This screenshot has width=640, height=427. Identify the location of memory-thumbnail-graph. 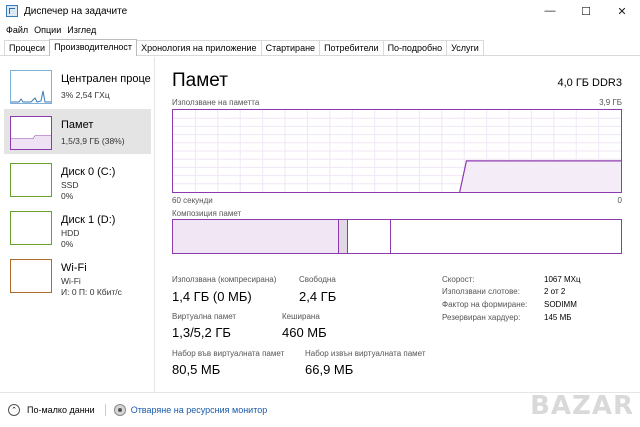
(31, 133).